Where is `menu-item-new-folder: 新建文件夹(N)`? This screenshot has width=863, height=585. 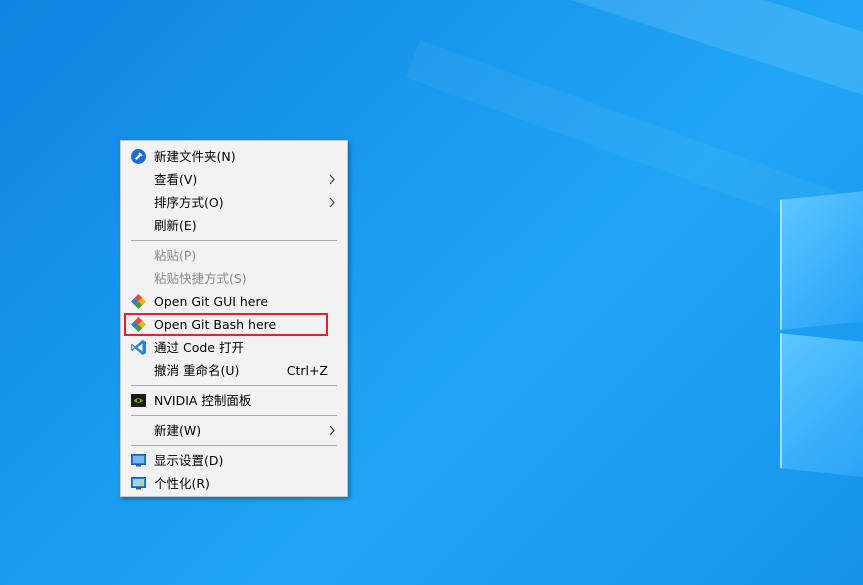
menu-item-new-folder: 新建文件夹(N) is located at coordinates (234, 156).